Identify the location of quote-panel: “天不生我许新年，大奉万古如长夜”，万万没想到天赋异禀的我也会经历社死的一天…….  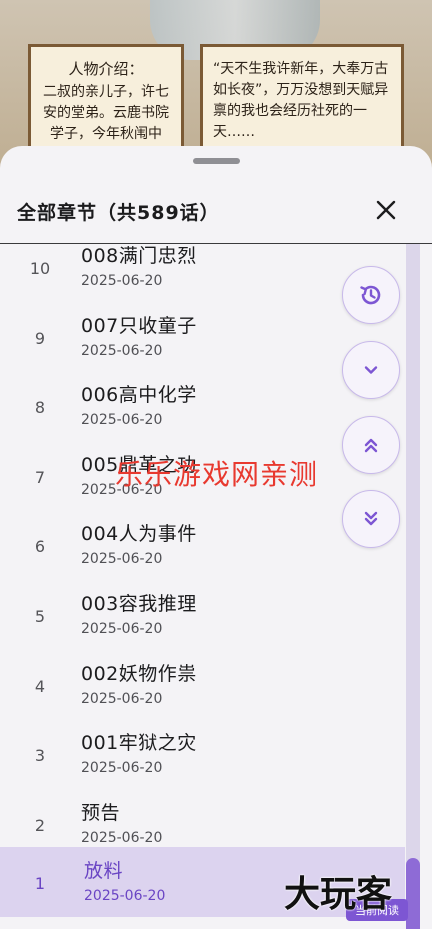
(302, 99).